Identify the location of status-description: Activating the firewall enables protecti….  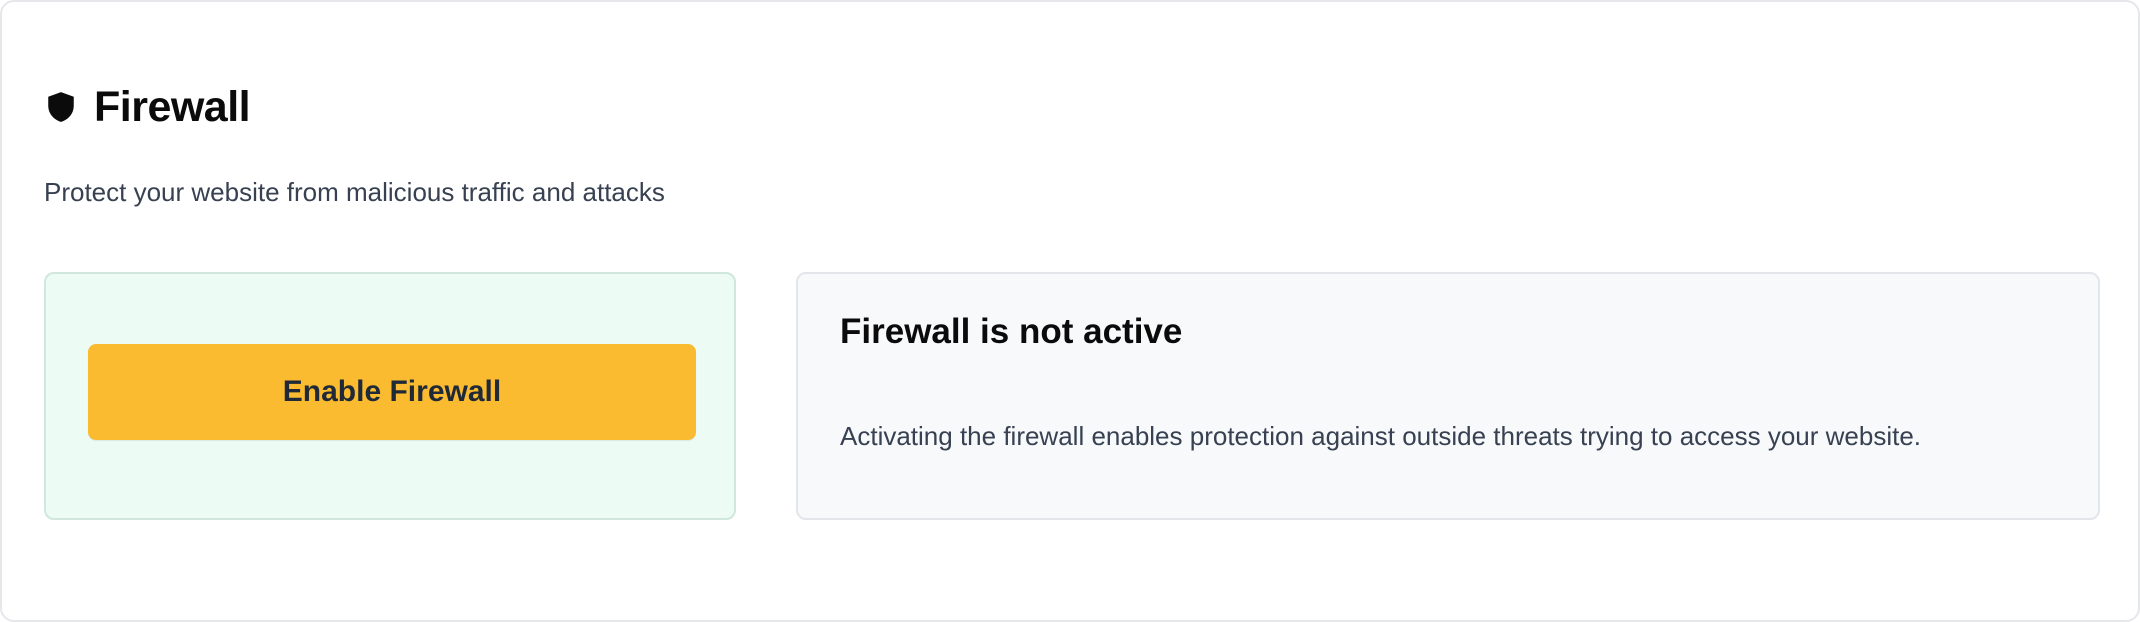
(1381, 436).